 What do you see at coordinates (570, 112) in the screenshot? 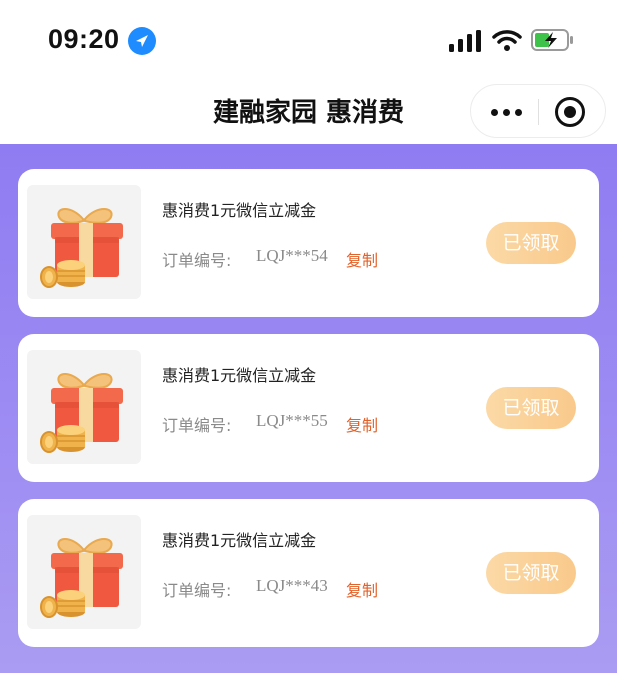
I see `close-circle-icon` at bounding box center [570, 112].